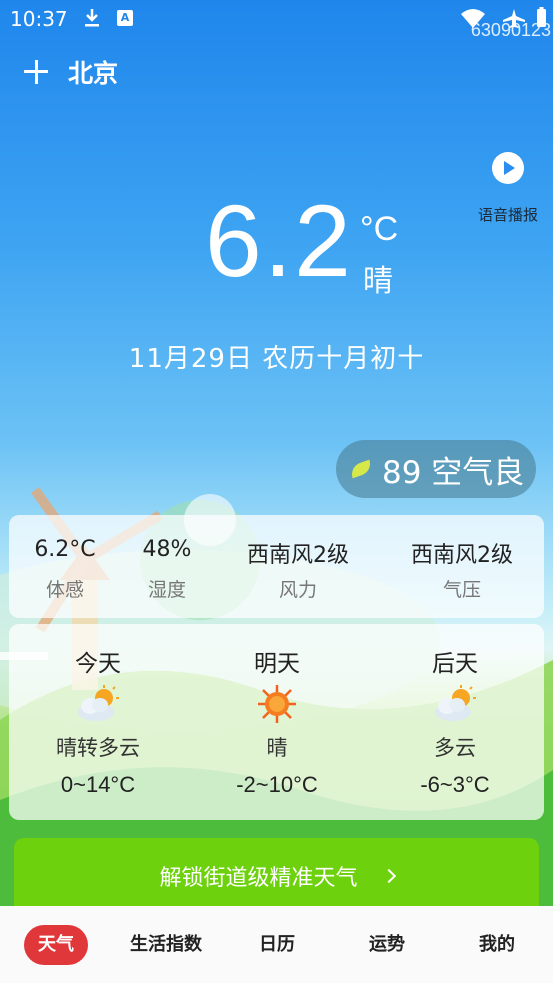 This screenshot has width=553, height=983. I want to click on forecast-temp: 0~14°C, so click(98, 784).